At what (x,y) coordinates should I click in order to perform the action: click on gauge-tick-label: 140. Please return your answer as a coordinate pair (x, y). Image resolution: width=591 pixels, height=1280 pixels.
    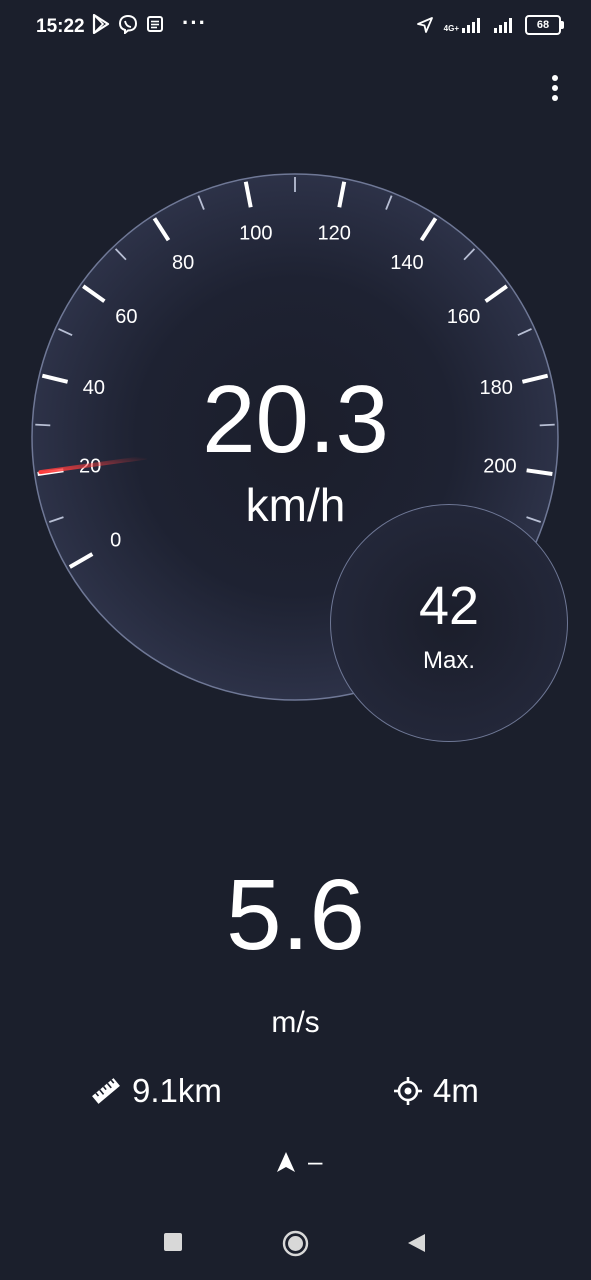
    Looking at the image, I should click on (406, 263).